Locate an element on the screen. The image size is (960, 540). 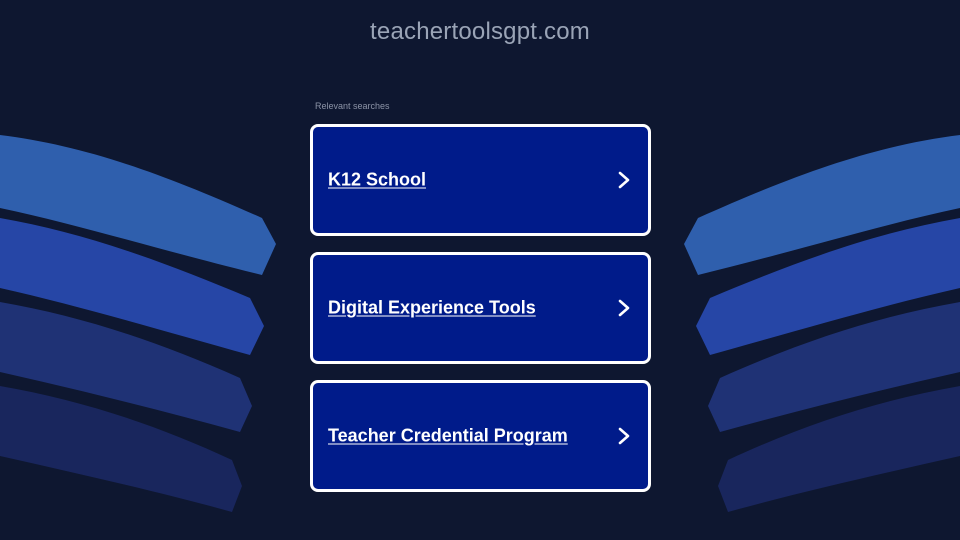
related-search-teacher-credential-program: Teacher Credential Program is located at coordinates (480, 436).